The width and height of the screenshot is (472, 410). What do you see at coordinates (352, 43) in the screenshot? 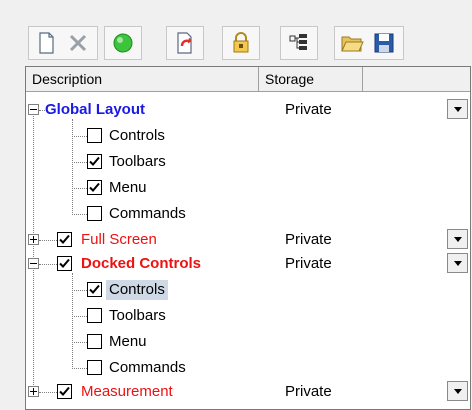
I see `open-folder-icon` at bounding box center [352, 43].